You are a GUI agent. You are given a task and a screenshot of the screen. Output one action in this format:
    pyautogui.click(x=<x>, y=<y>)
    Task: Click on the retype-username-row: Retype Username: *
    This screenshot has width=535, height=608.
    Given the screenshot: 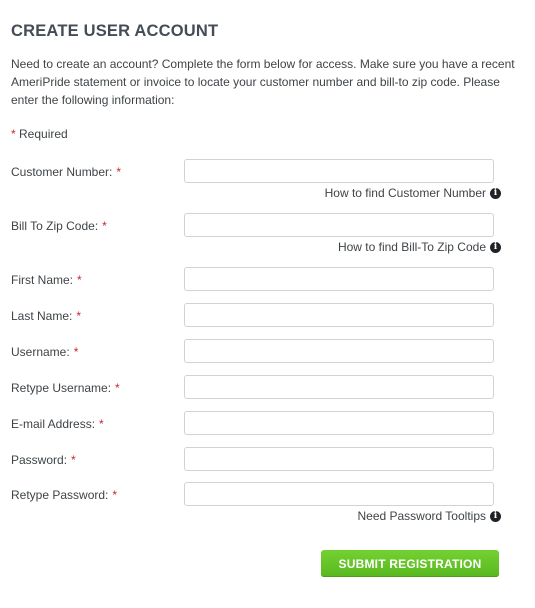 What is the action you would take?
    pyautogui.click(x=256, y=388)
    